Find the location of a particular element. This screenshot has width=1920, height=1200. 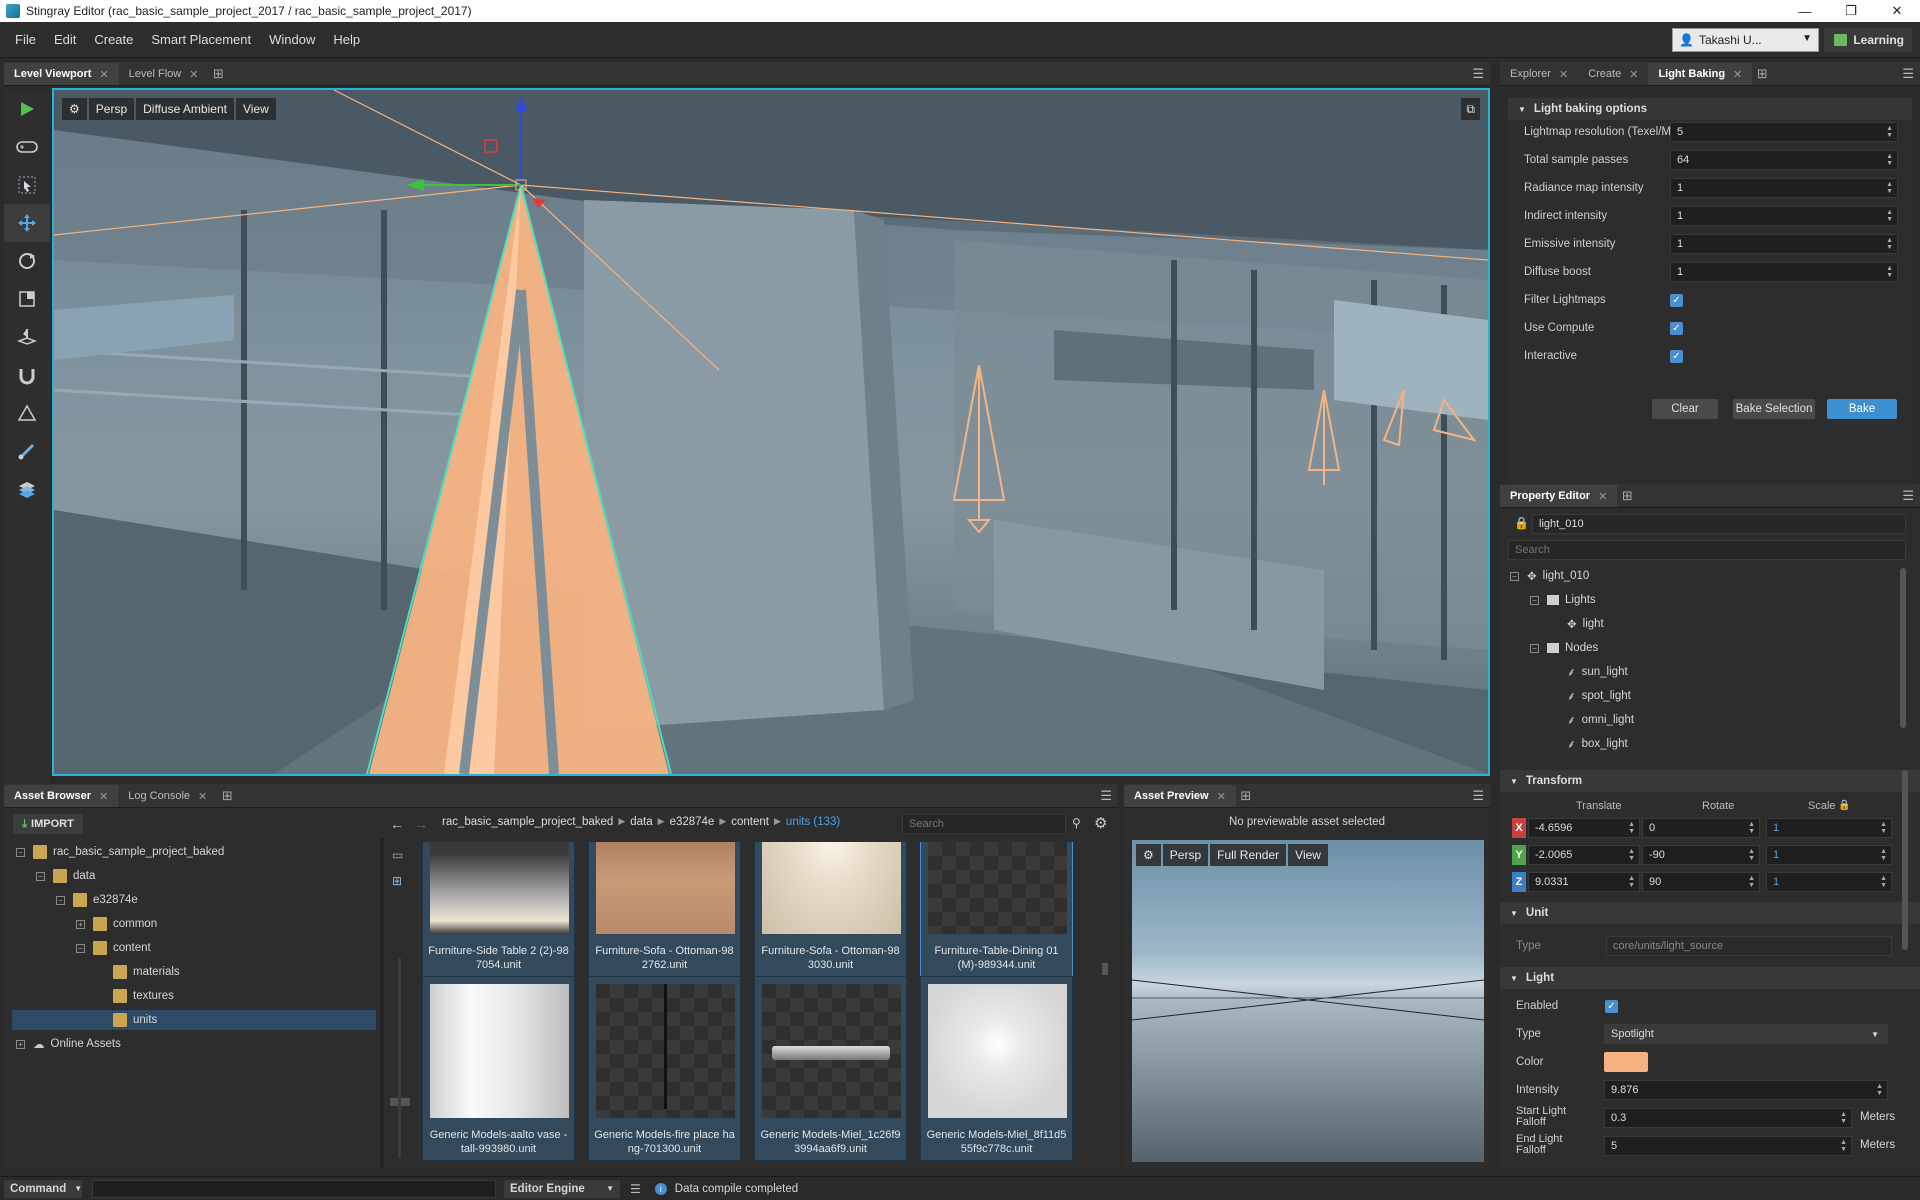

tab-explorer: Explorer ✕ is located at coordinates (1539, 74).